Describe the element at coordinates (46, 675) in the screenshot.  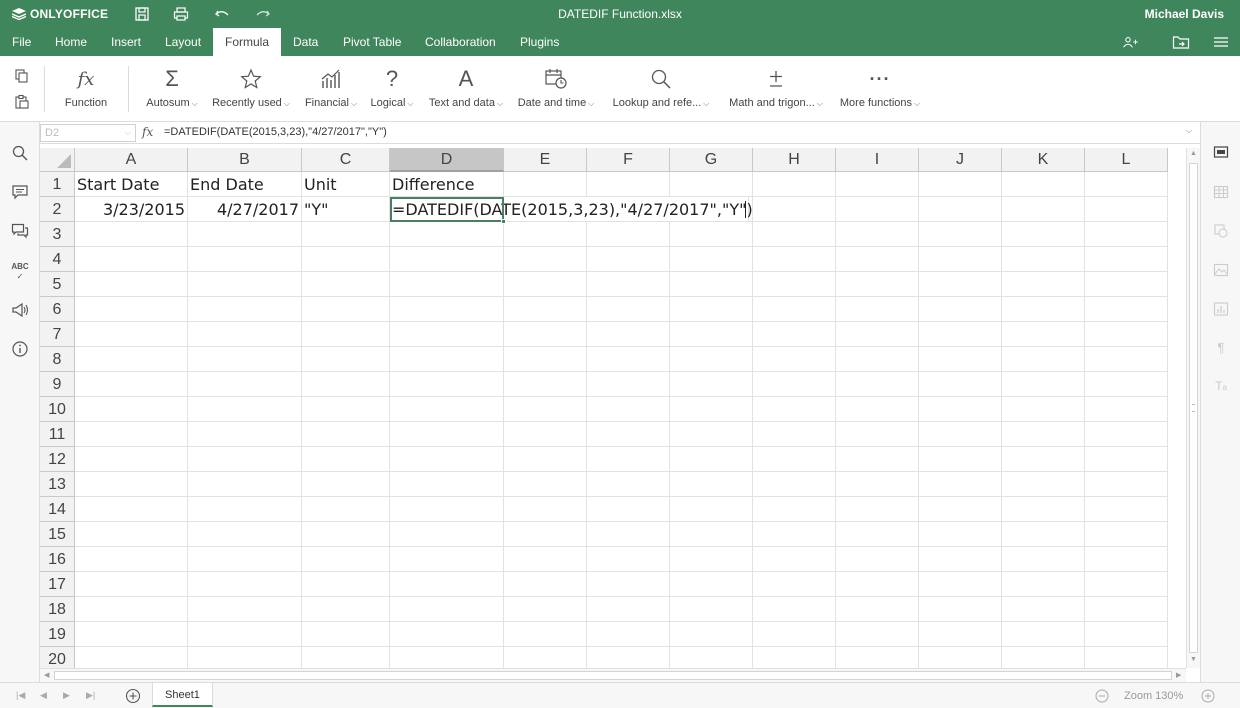
I see `scroll-left-icon: ◀` at that location.